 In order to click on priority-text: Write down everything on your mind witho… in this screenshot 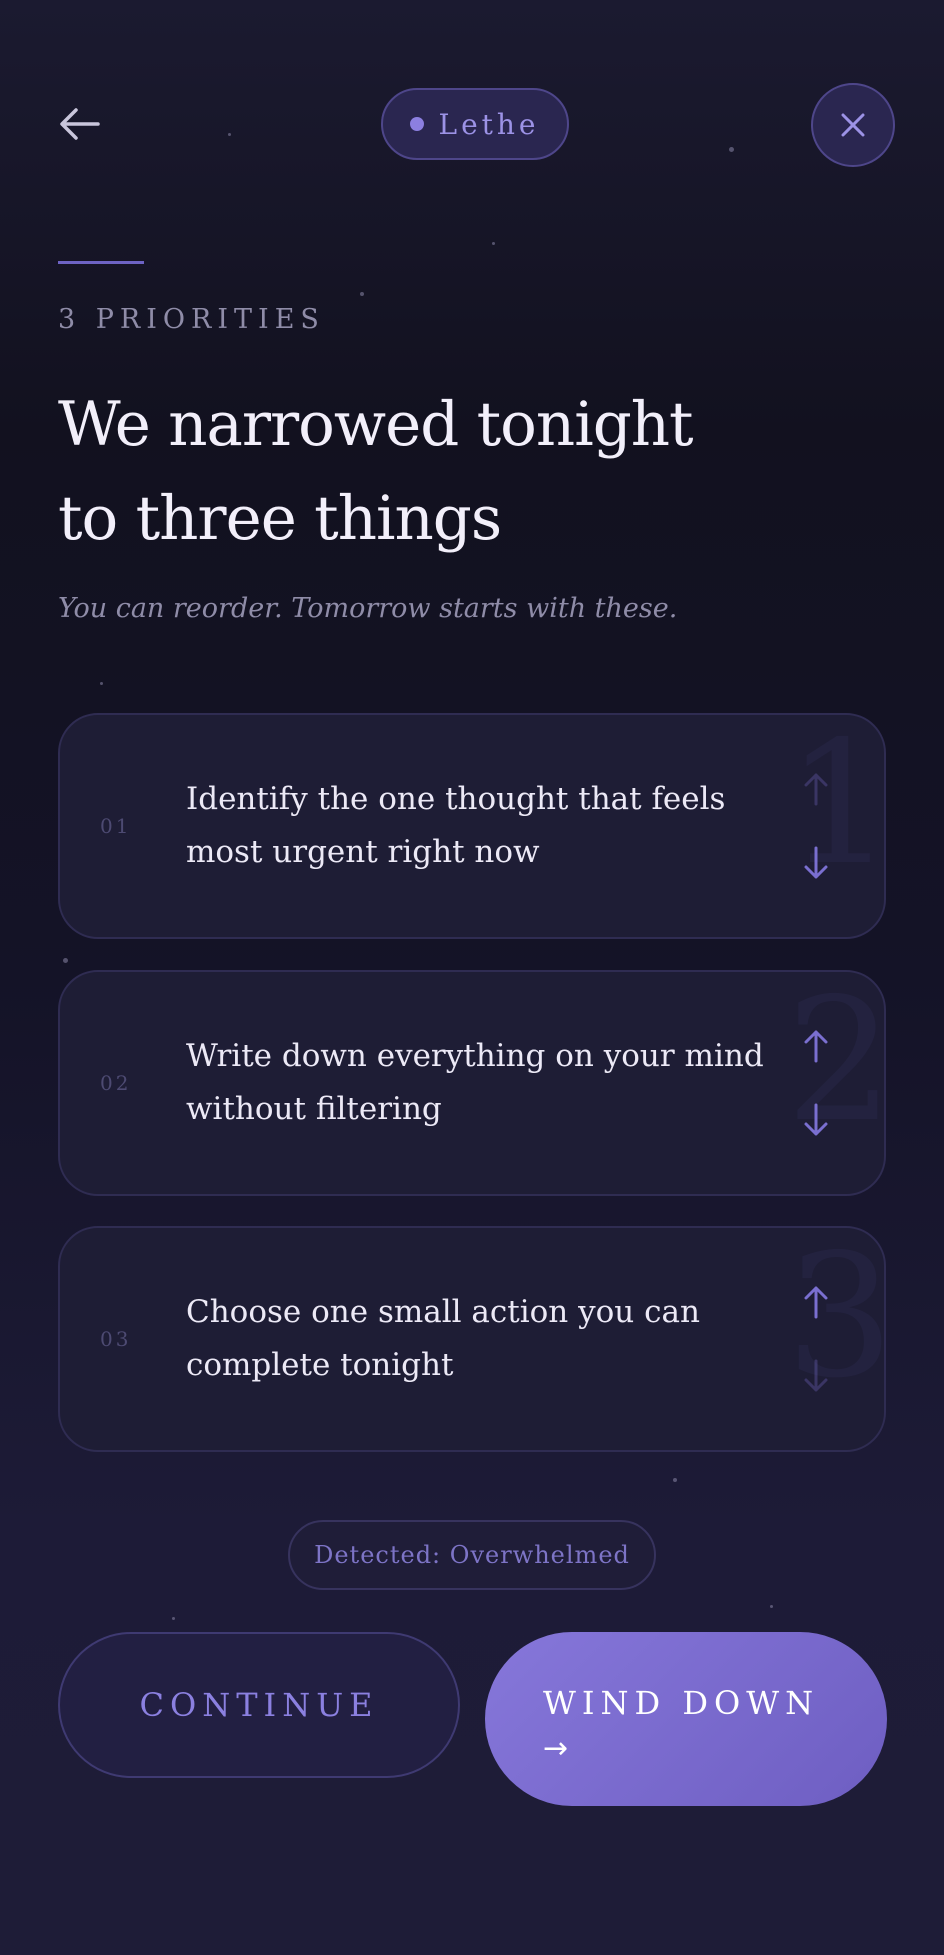, I will do `click(475, 1082)`.